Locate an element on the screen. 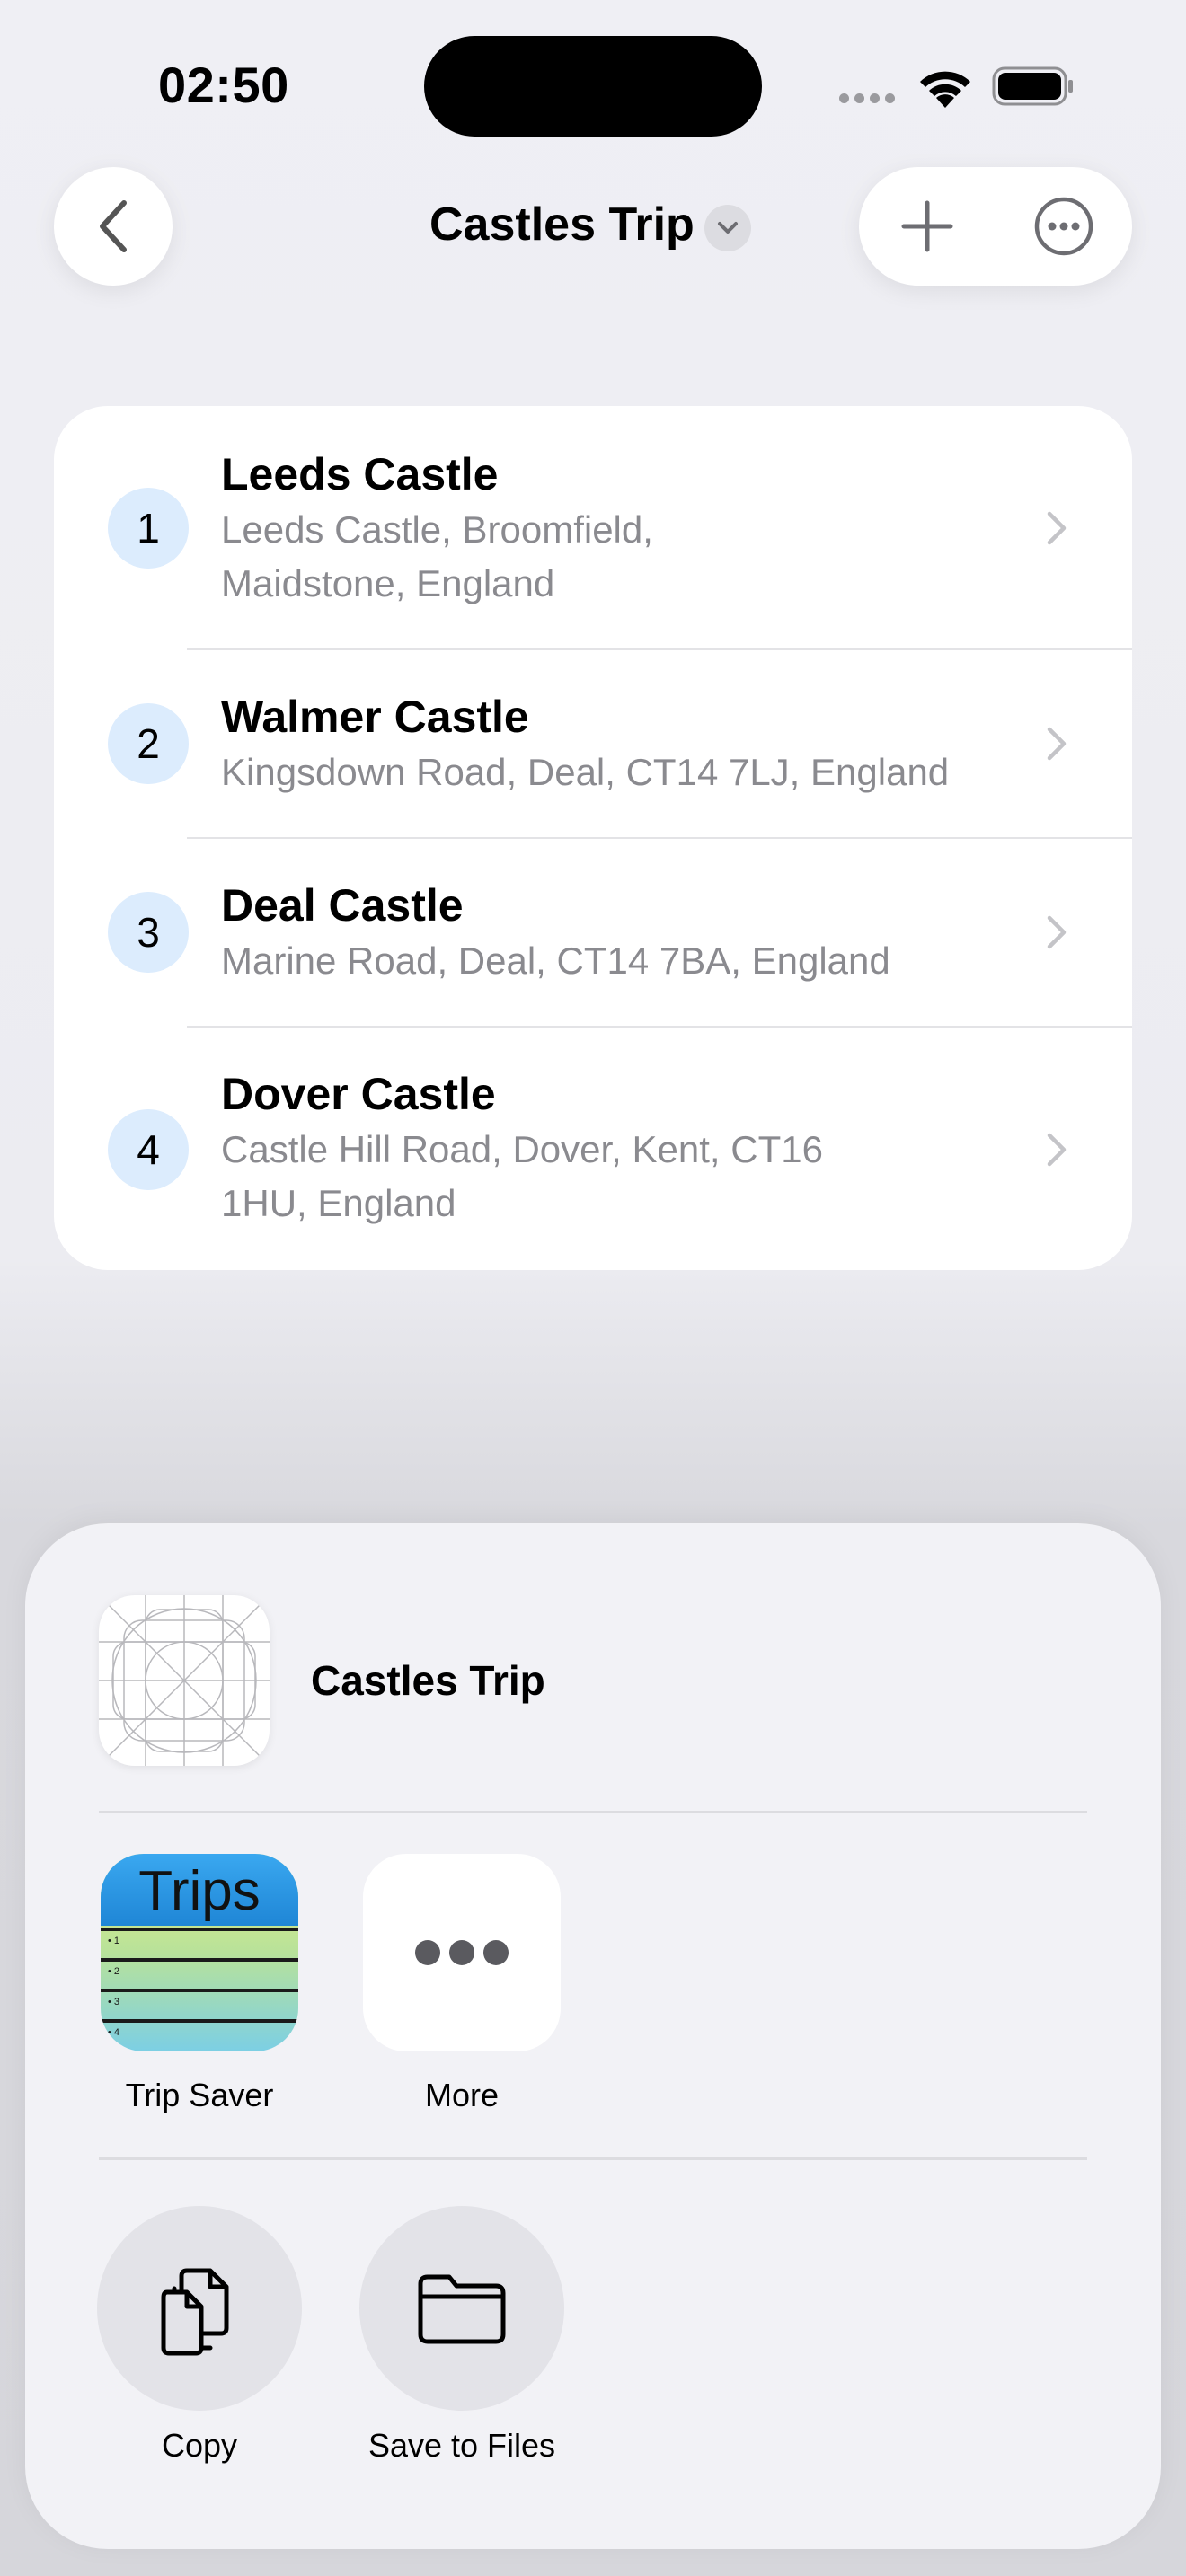 The image size is (1186, 2576). more-label: More is located at coordinates (462, 2095).